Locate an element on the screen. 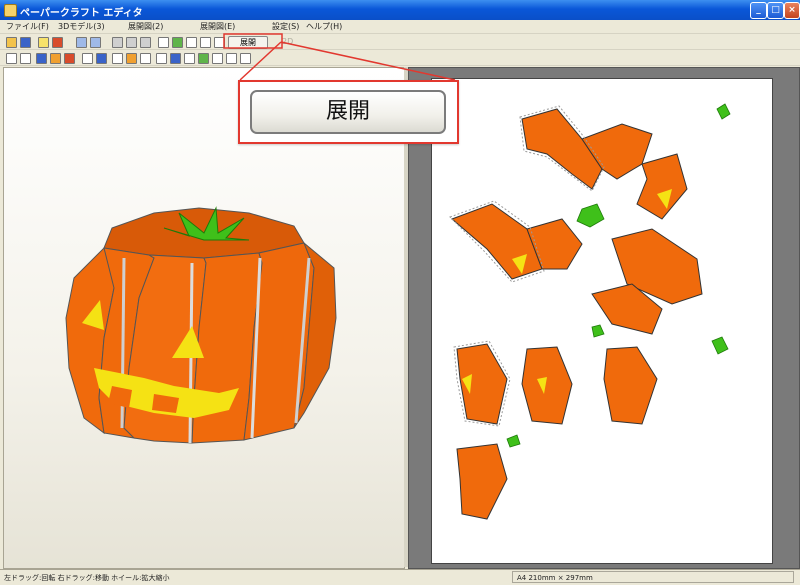 The image size is (800, 585). texture-icon is located at coordinates (131, 58).